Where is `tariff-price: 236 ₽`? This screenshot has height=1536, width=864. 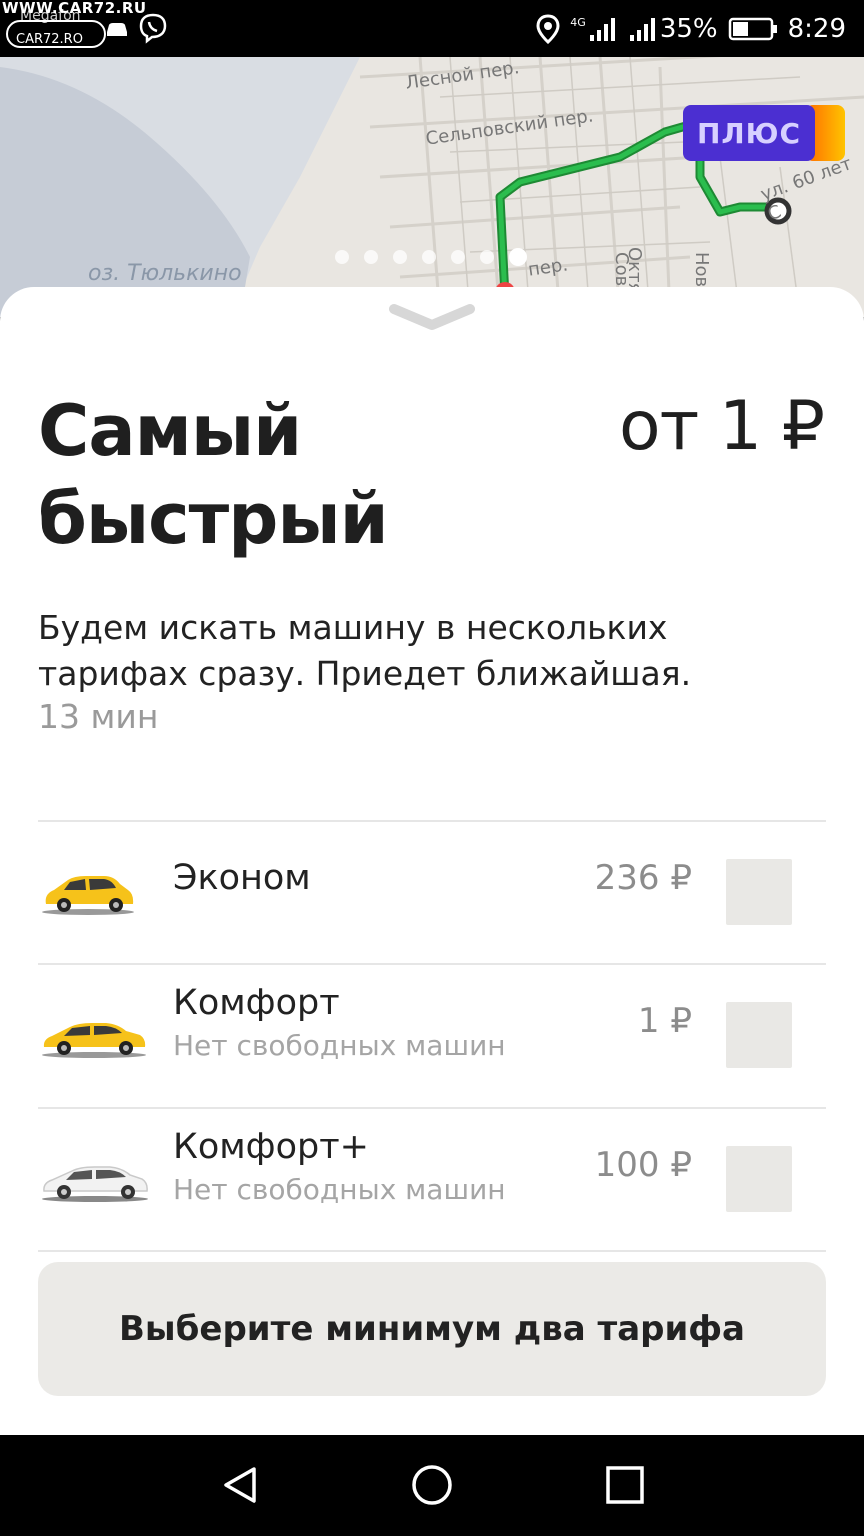 tariff-price: 236 ₽ is located at coordinates (643, 878).